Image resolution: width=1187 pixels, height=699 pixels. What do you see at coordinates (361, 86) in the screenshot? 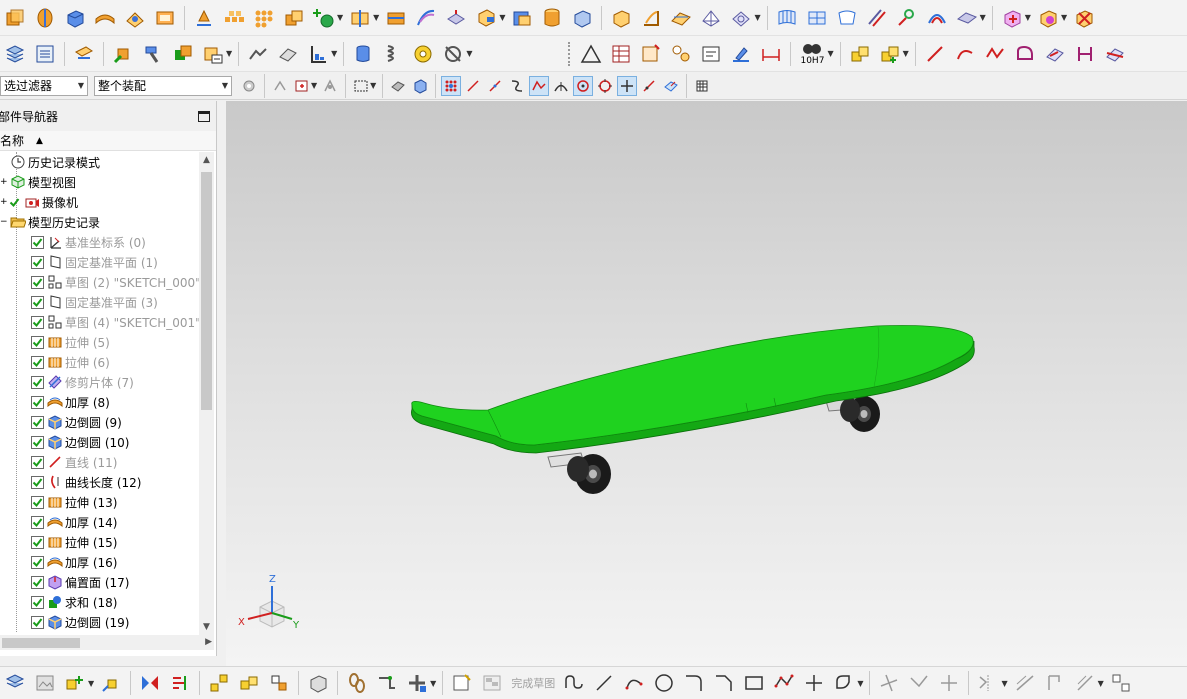
I see `rectangle-select-icon` at bounding box center [361, 86].